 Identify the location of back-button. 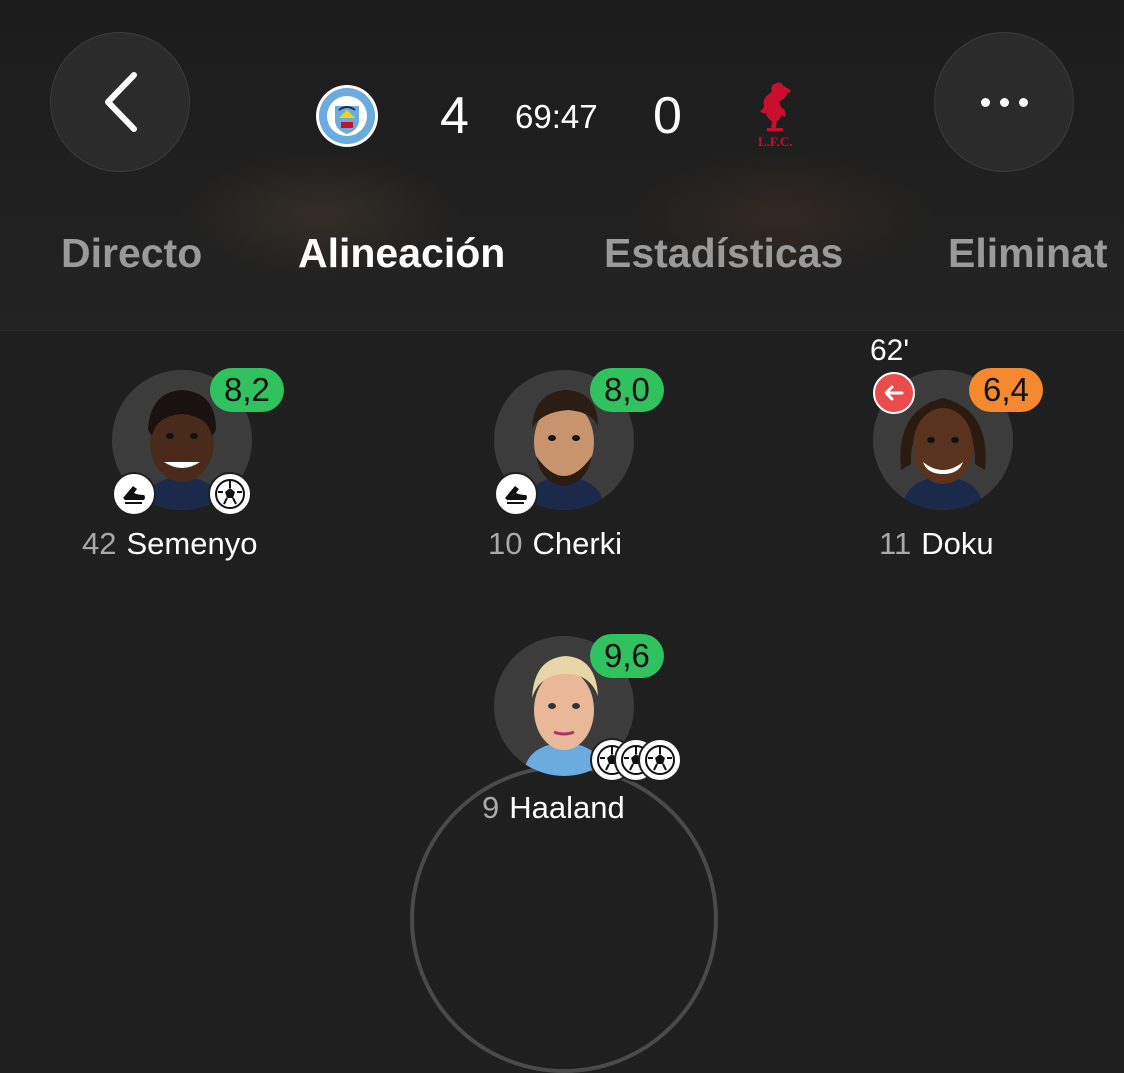
(120, 102).